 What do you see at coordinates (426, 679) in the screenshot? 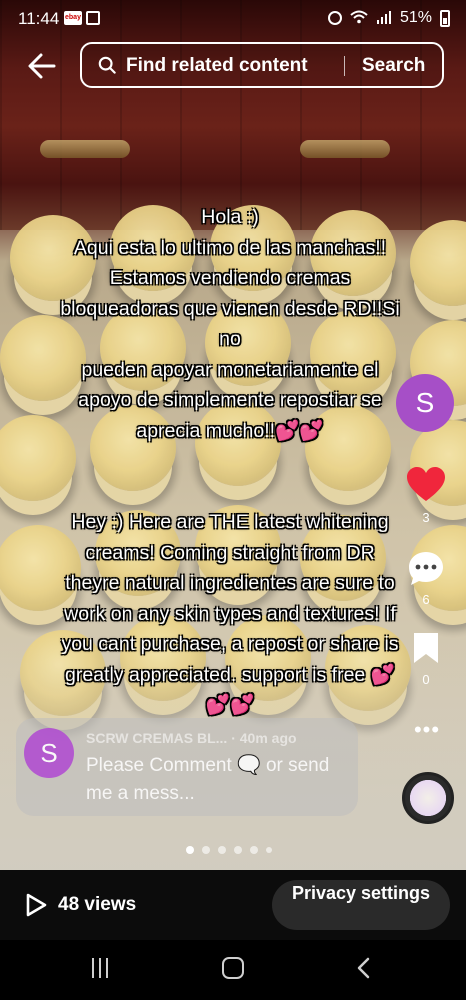
I see `save-count: 0` at bounding box center [426, 679].